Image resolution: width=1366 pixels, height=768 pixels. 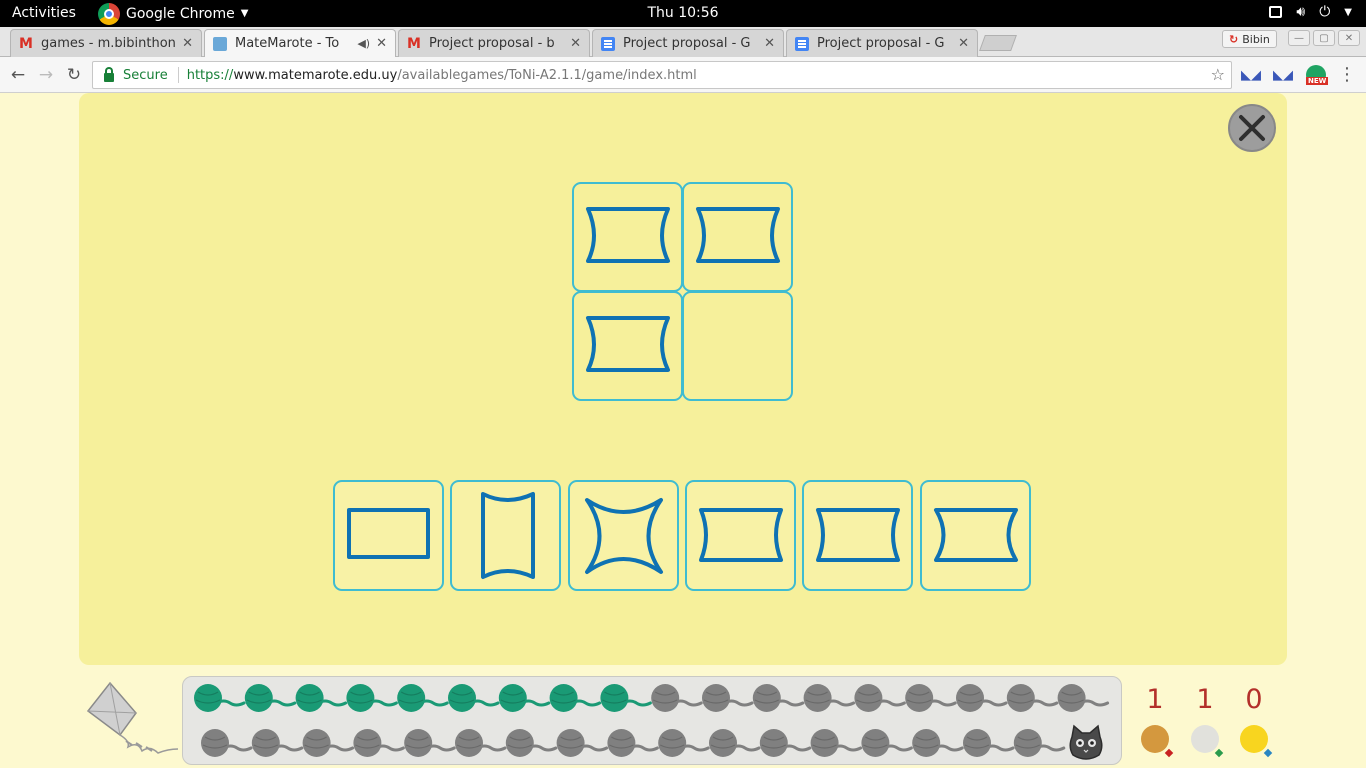 I want to click on tab-project-proposal-gmail: M Project proposal - b ✕, so click(x=494, y=43).